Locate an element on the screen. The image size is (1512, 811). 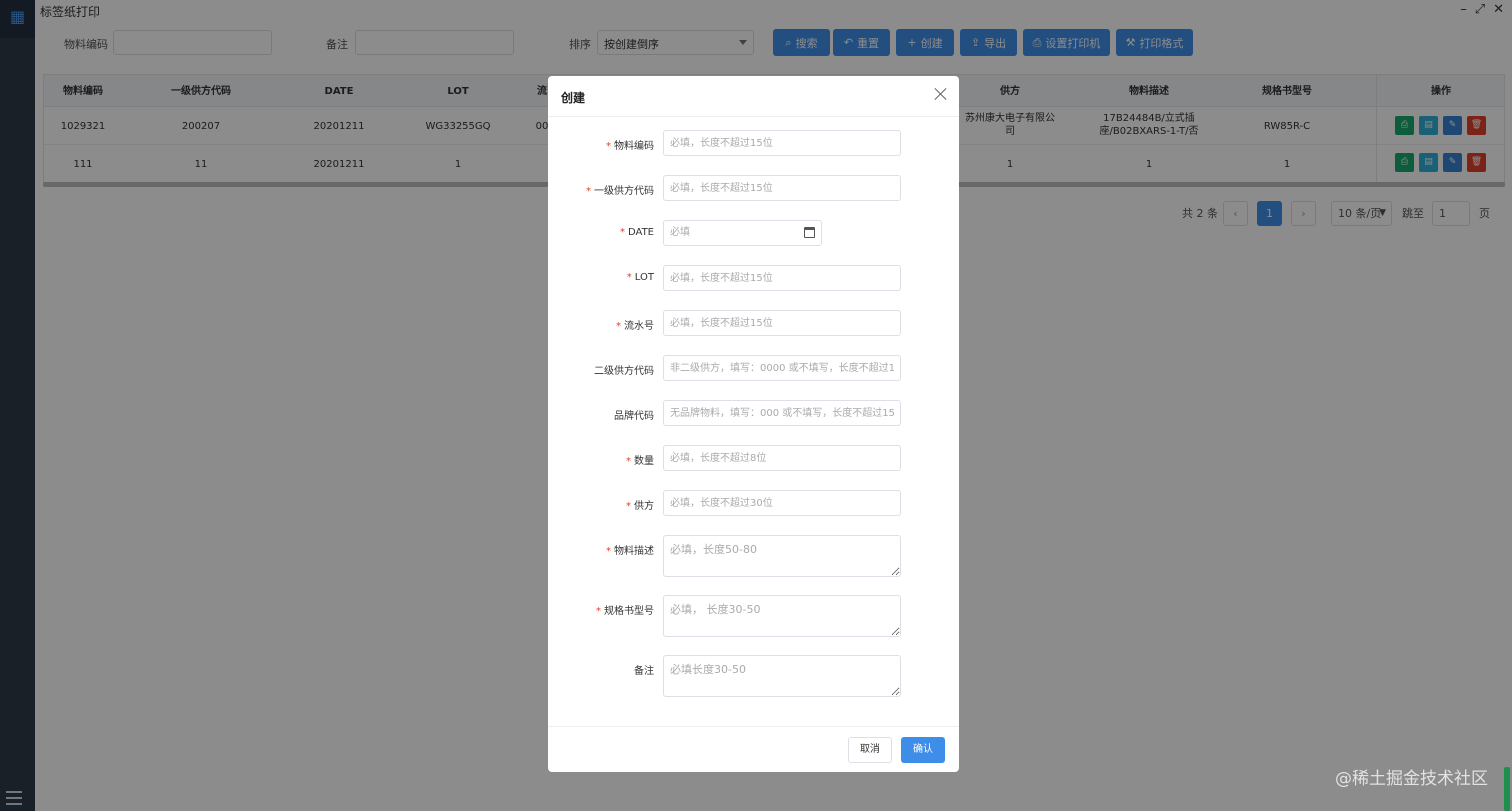
date-picker-input: 必填 is located at coordinates (742, 233).